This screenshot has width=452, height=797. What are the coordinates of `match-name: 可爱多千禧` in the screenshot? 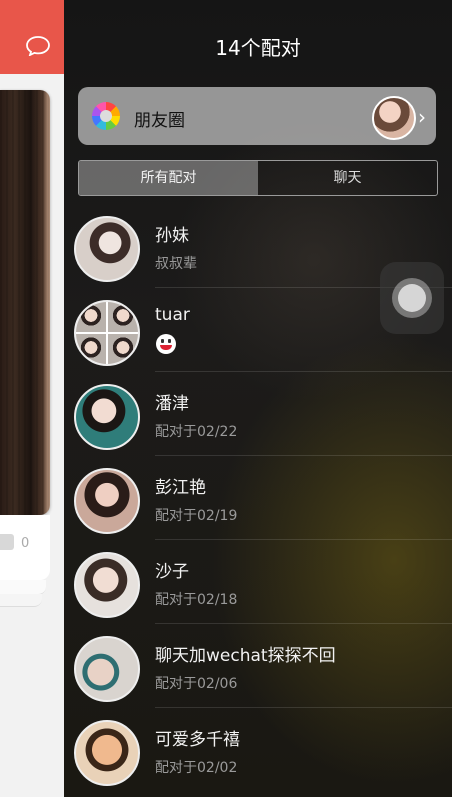 It's located at (197, 740).